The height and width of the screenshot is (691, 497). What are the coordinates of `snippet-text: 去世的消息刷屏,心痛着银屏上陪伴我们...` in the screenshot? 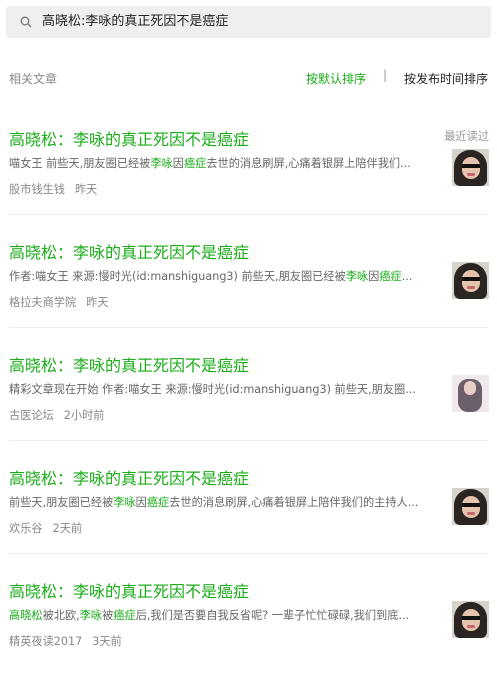 It's located at (308, 163).